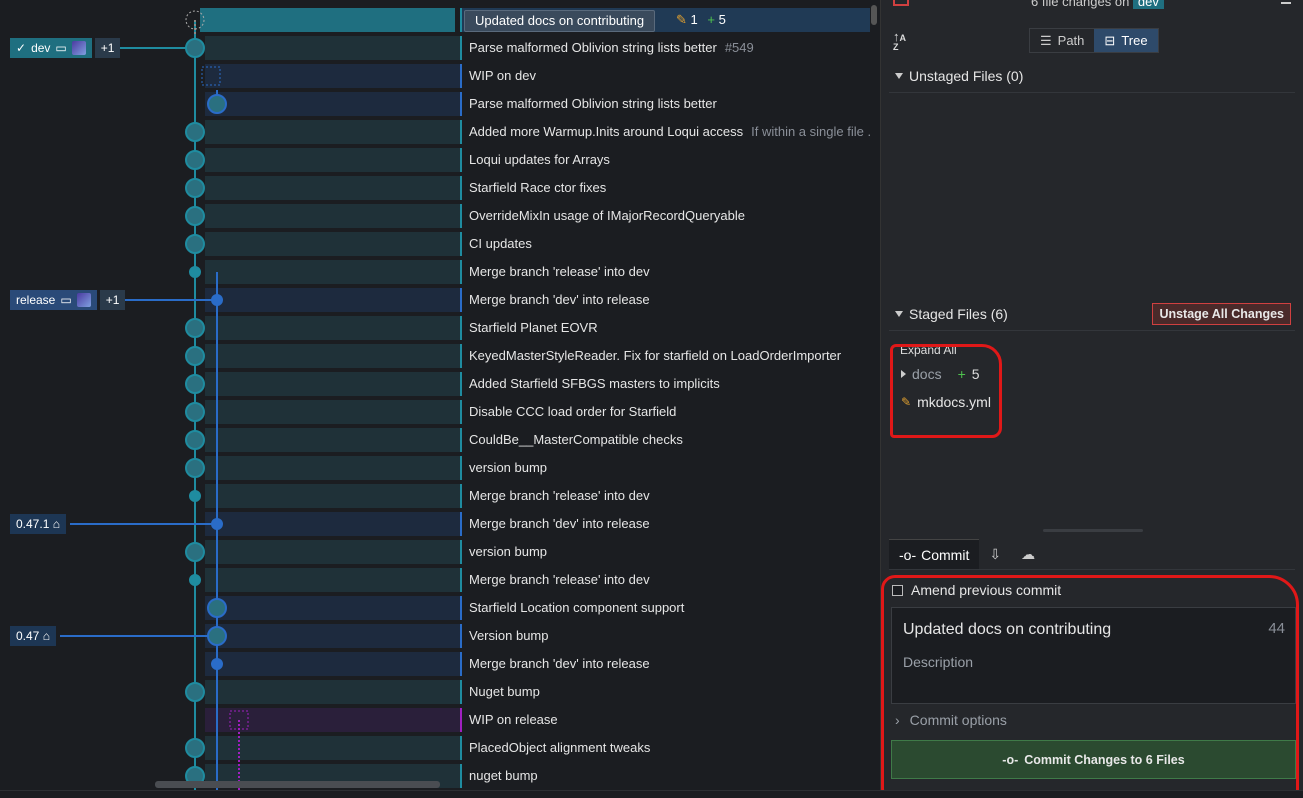 The image size is (1303, 798). Describe the element at coordinates (509, 635) in the screenshot. I see `commit-message: Version bump` at that location.